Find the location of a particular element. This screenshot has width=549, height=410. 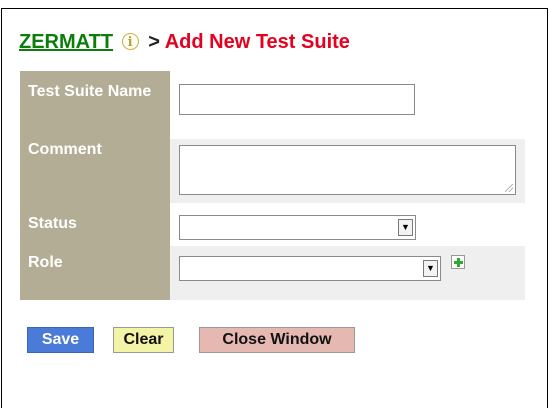

info-icon: i is located at coordinates (130, 41).